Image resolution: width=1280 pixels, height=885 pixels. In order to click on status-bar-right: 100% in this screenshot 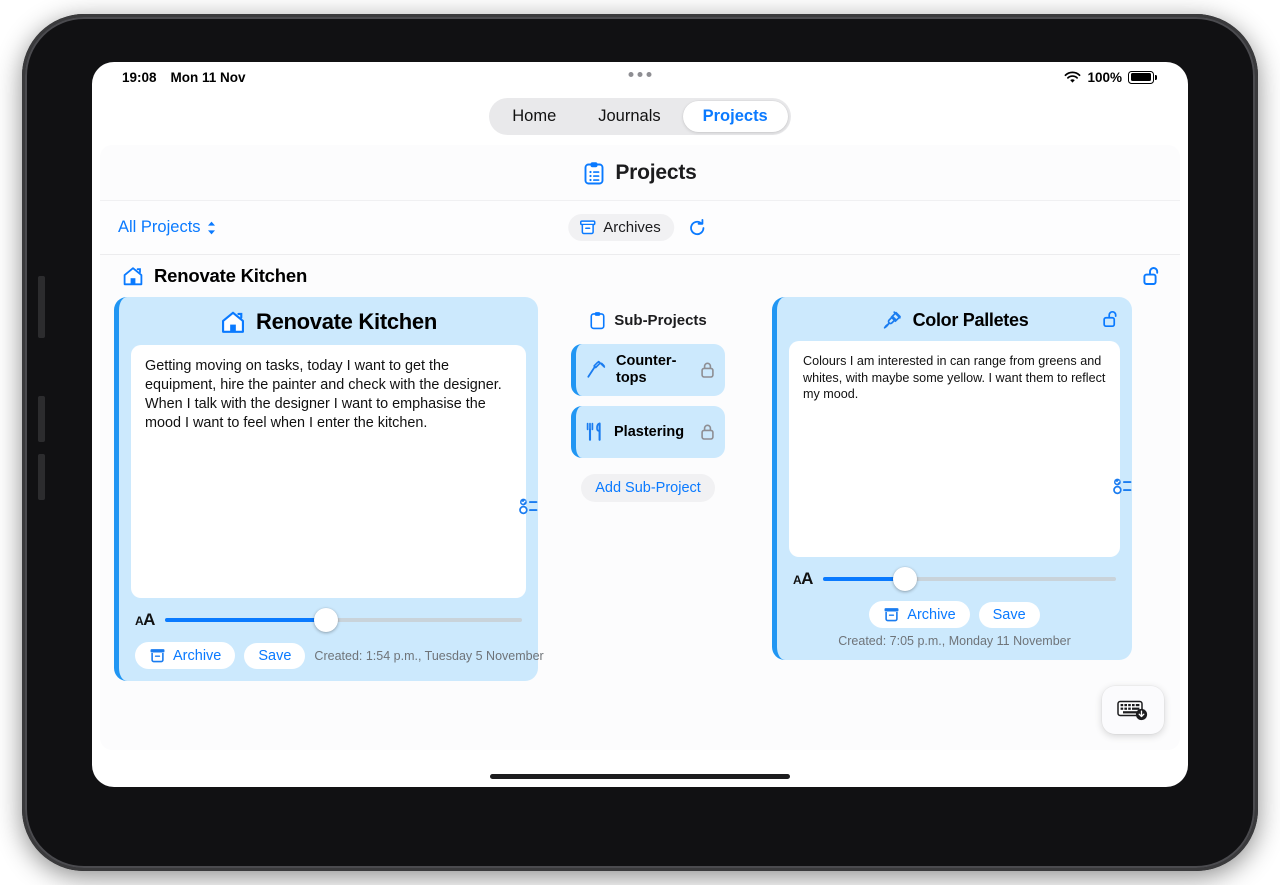, I will do `click(1110, 77)`.